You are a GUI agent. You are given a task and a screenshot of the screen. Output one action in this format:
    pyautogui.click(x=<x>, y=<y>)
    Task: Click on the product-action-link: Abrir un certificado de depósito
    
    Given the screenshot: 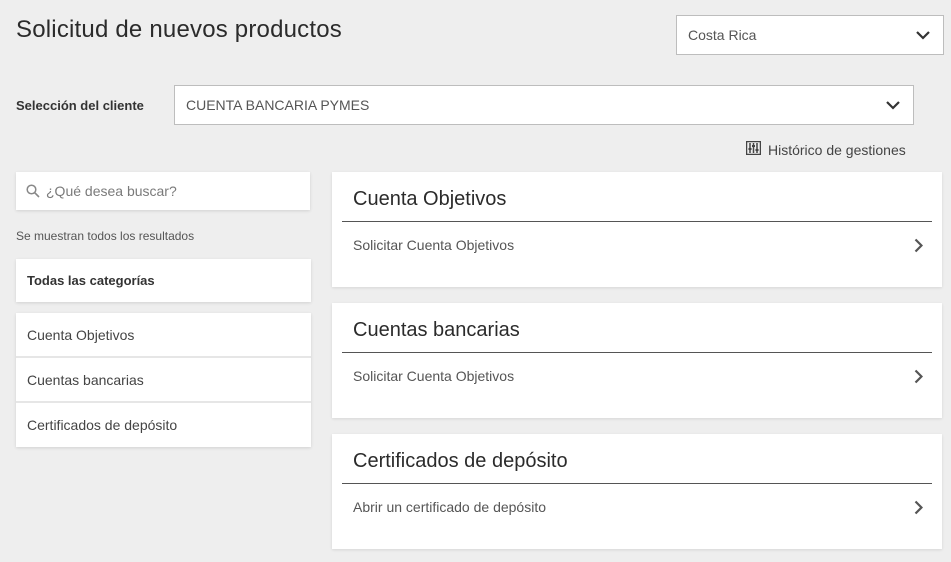 What is the action you would take?
    pyautogui.click(x=637, y=507)
    